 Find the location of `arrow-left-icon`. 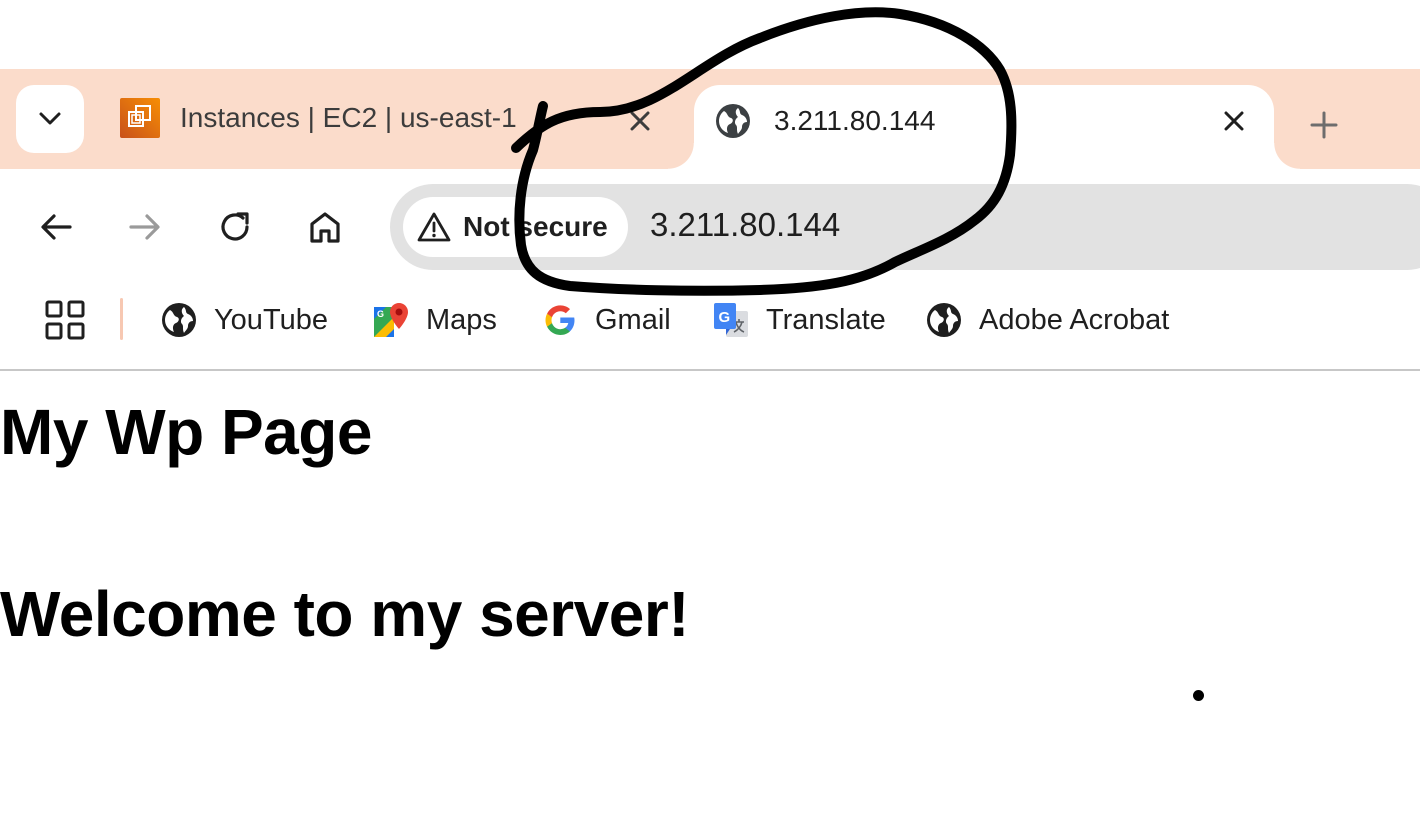

arrow-left-icon is located at coordinates (56, 227).